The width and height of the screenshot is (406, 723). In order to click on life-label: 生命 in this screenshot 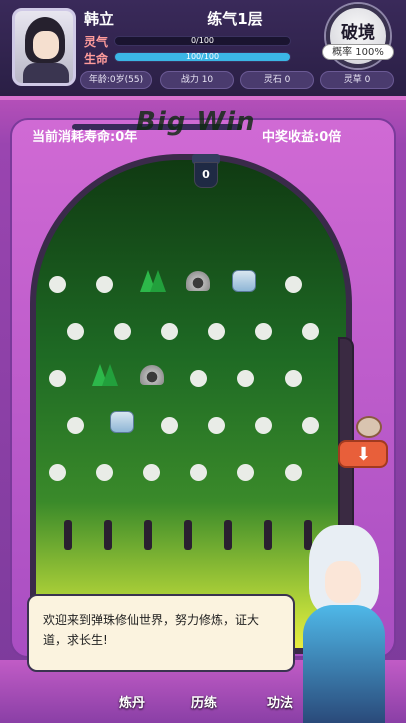, I will do `click(96, 59)`.